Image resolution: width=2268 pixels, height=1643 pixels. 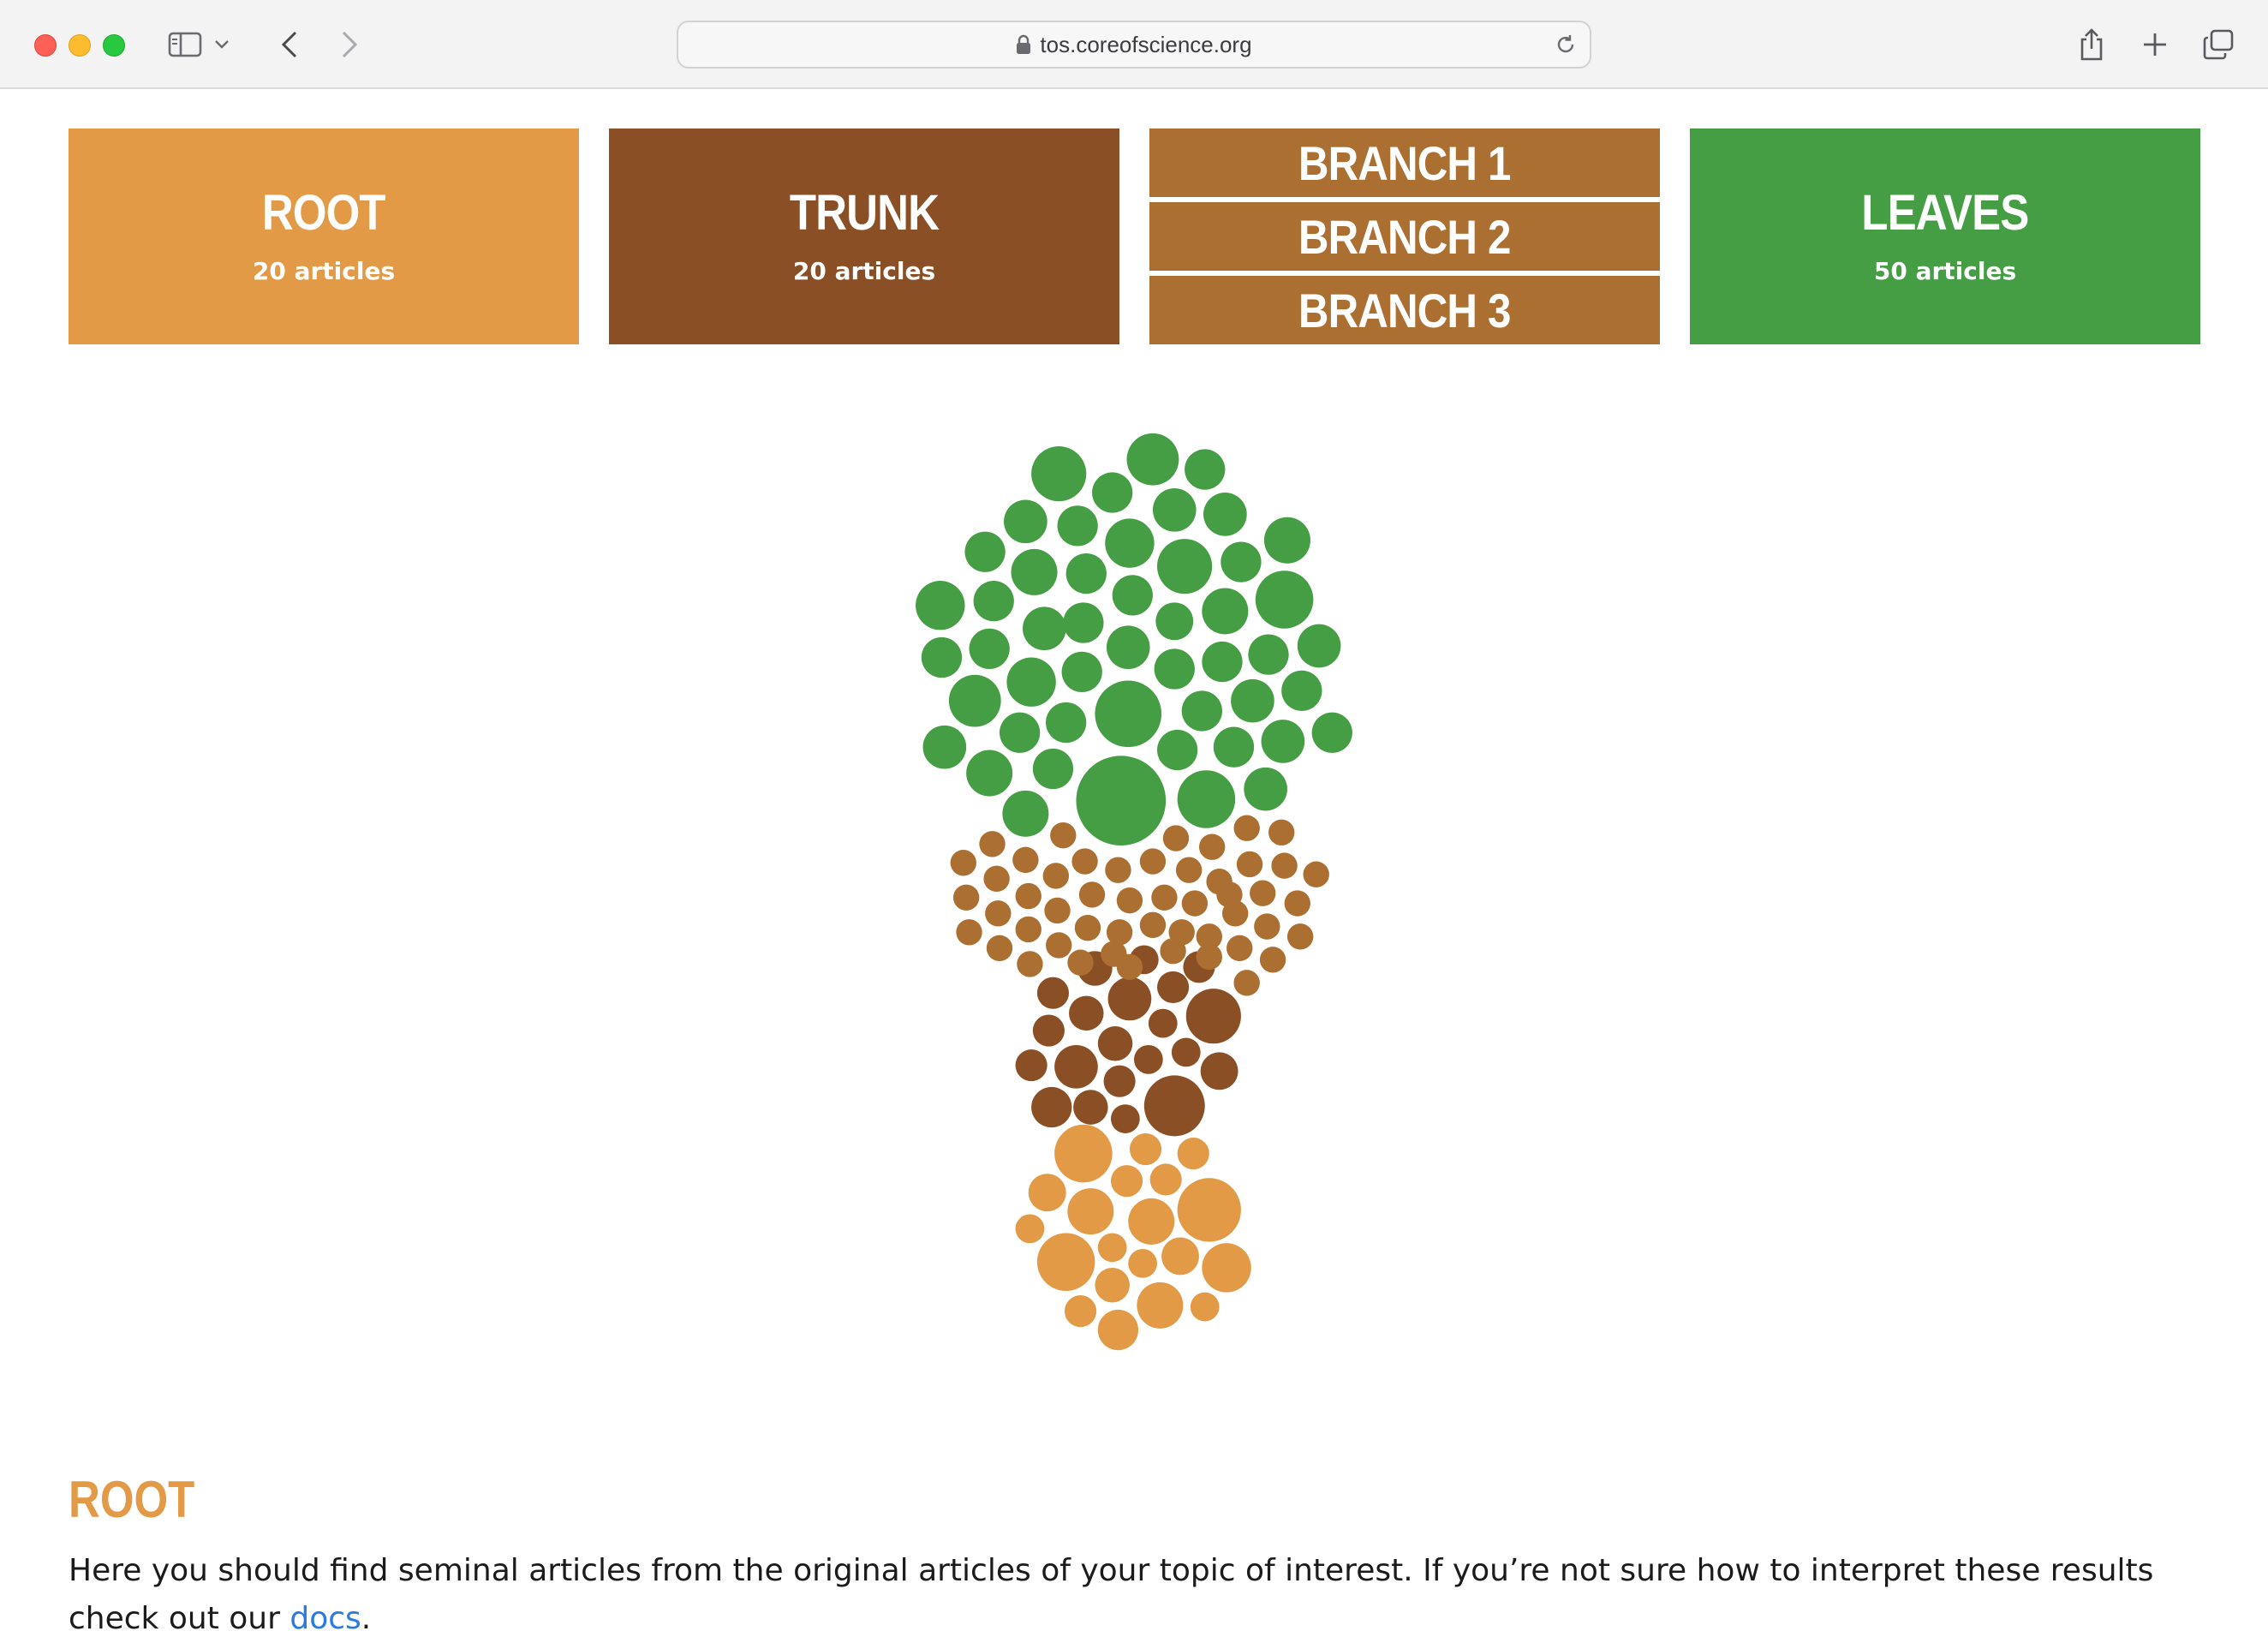 What do you see at coordinates (2091, 44) in the screenshot?
I see `share-button` at bounding box center [2091, 44].